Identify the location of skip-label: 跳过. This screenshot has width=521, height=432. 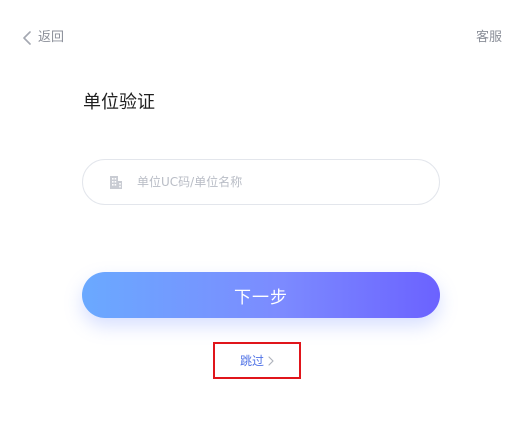
(251, 360).